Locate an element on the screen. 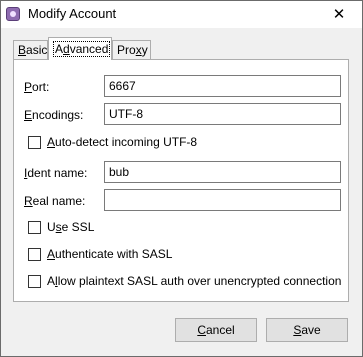 The image size is (363, 357). plaintext-sasl-label-prefix: A is located at coordinates (51, 281).